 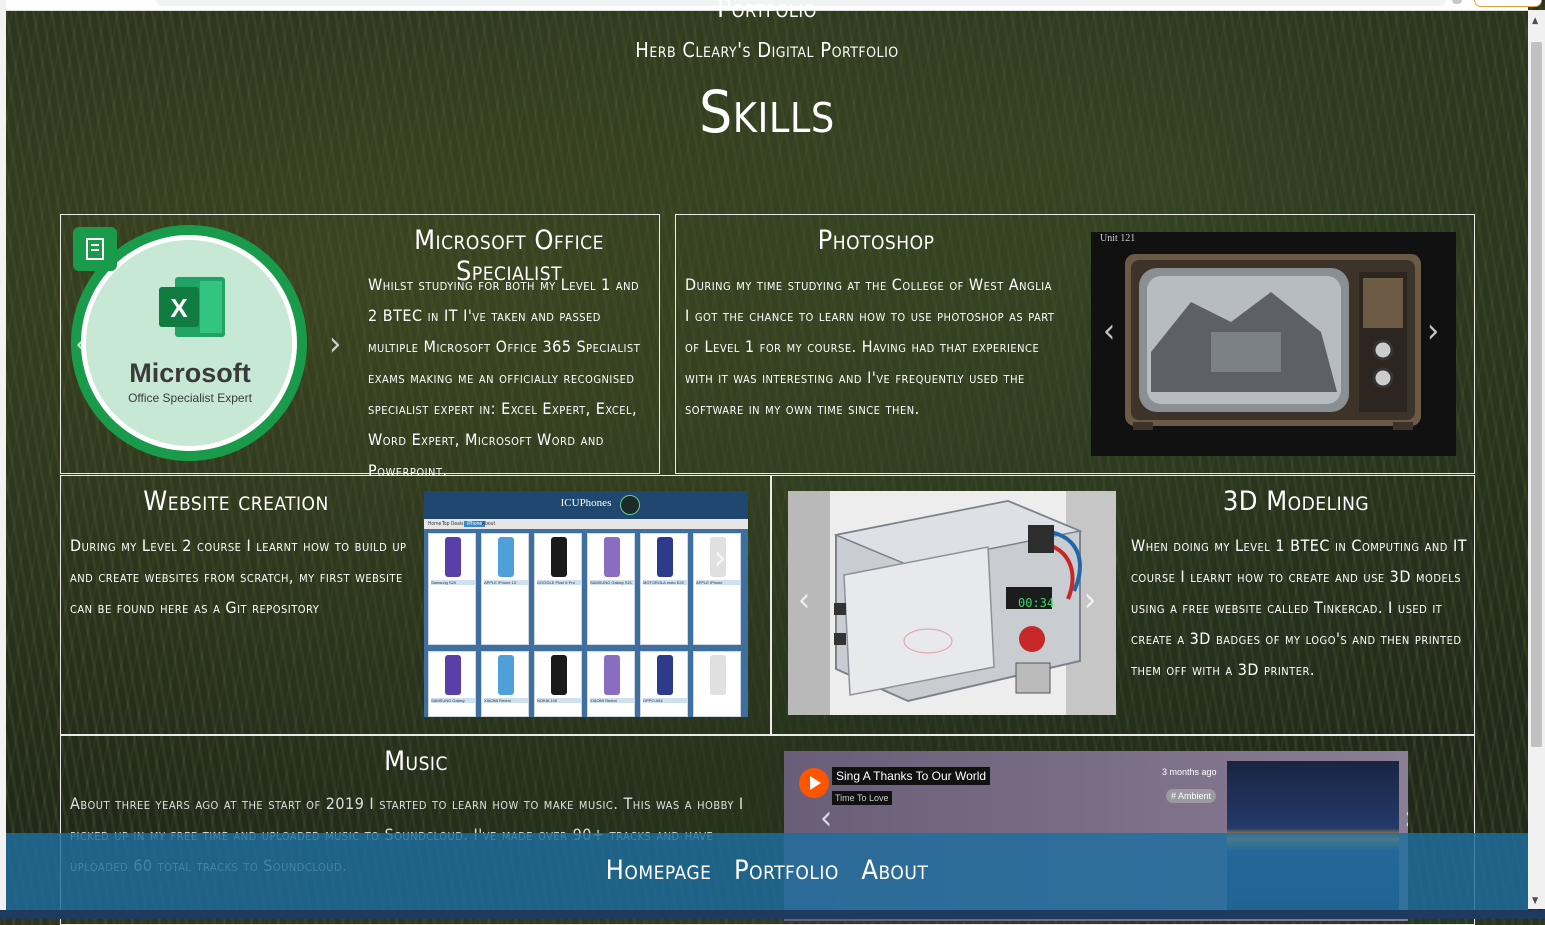 What do you see at coordinates (505, 589) in the screenshot?
I see `phone-tile: APPLE iPhone 13` at bounding box center [505, 589].